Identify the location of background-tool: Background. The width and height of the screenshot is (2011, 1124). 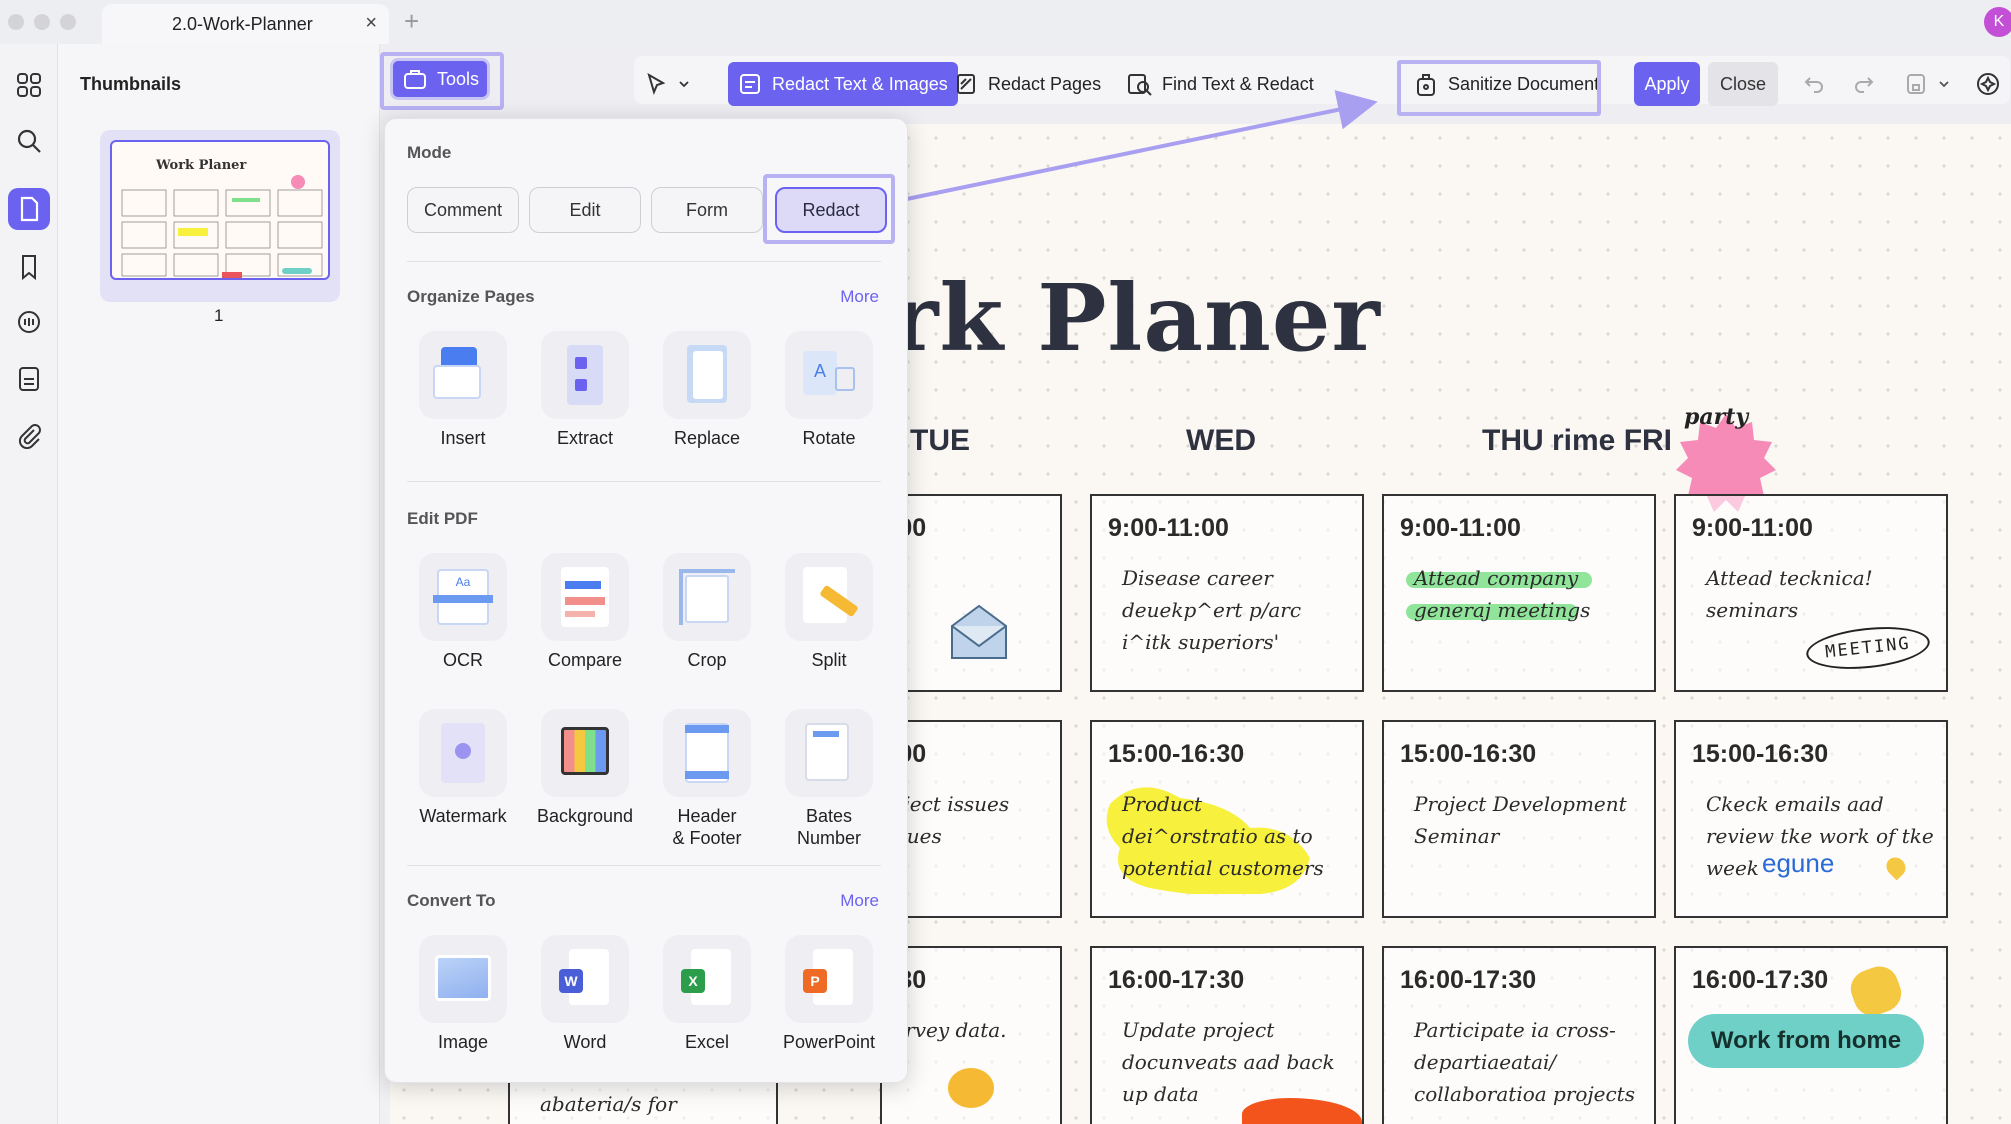
(585, 768).